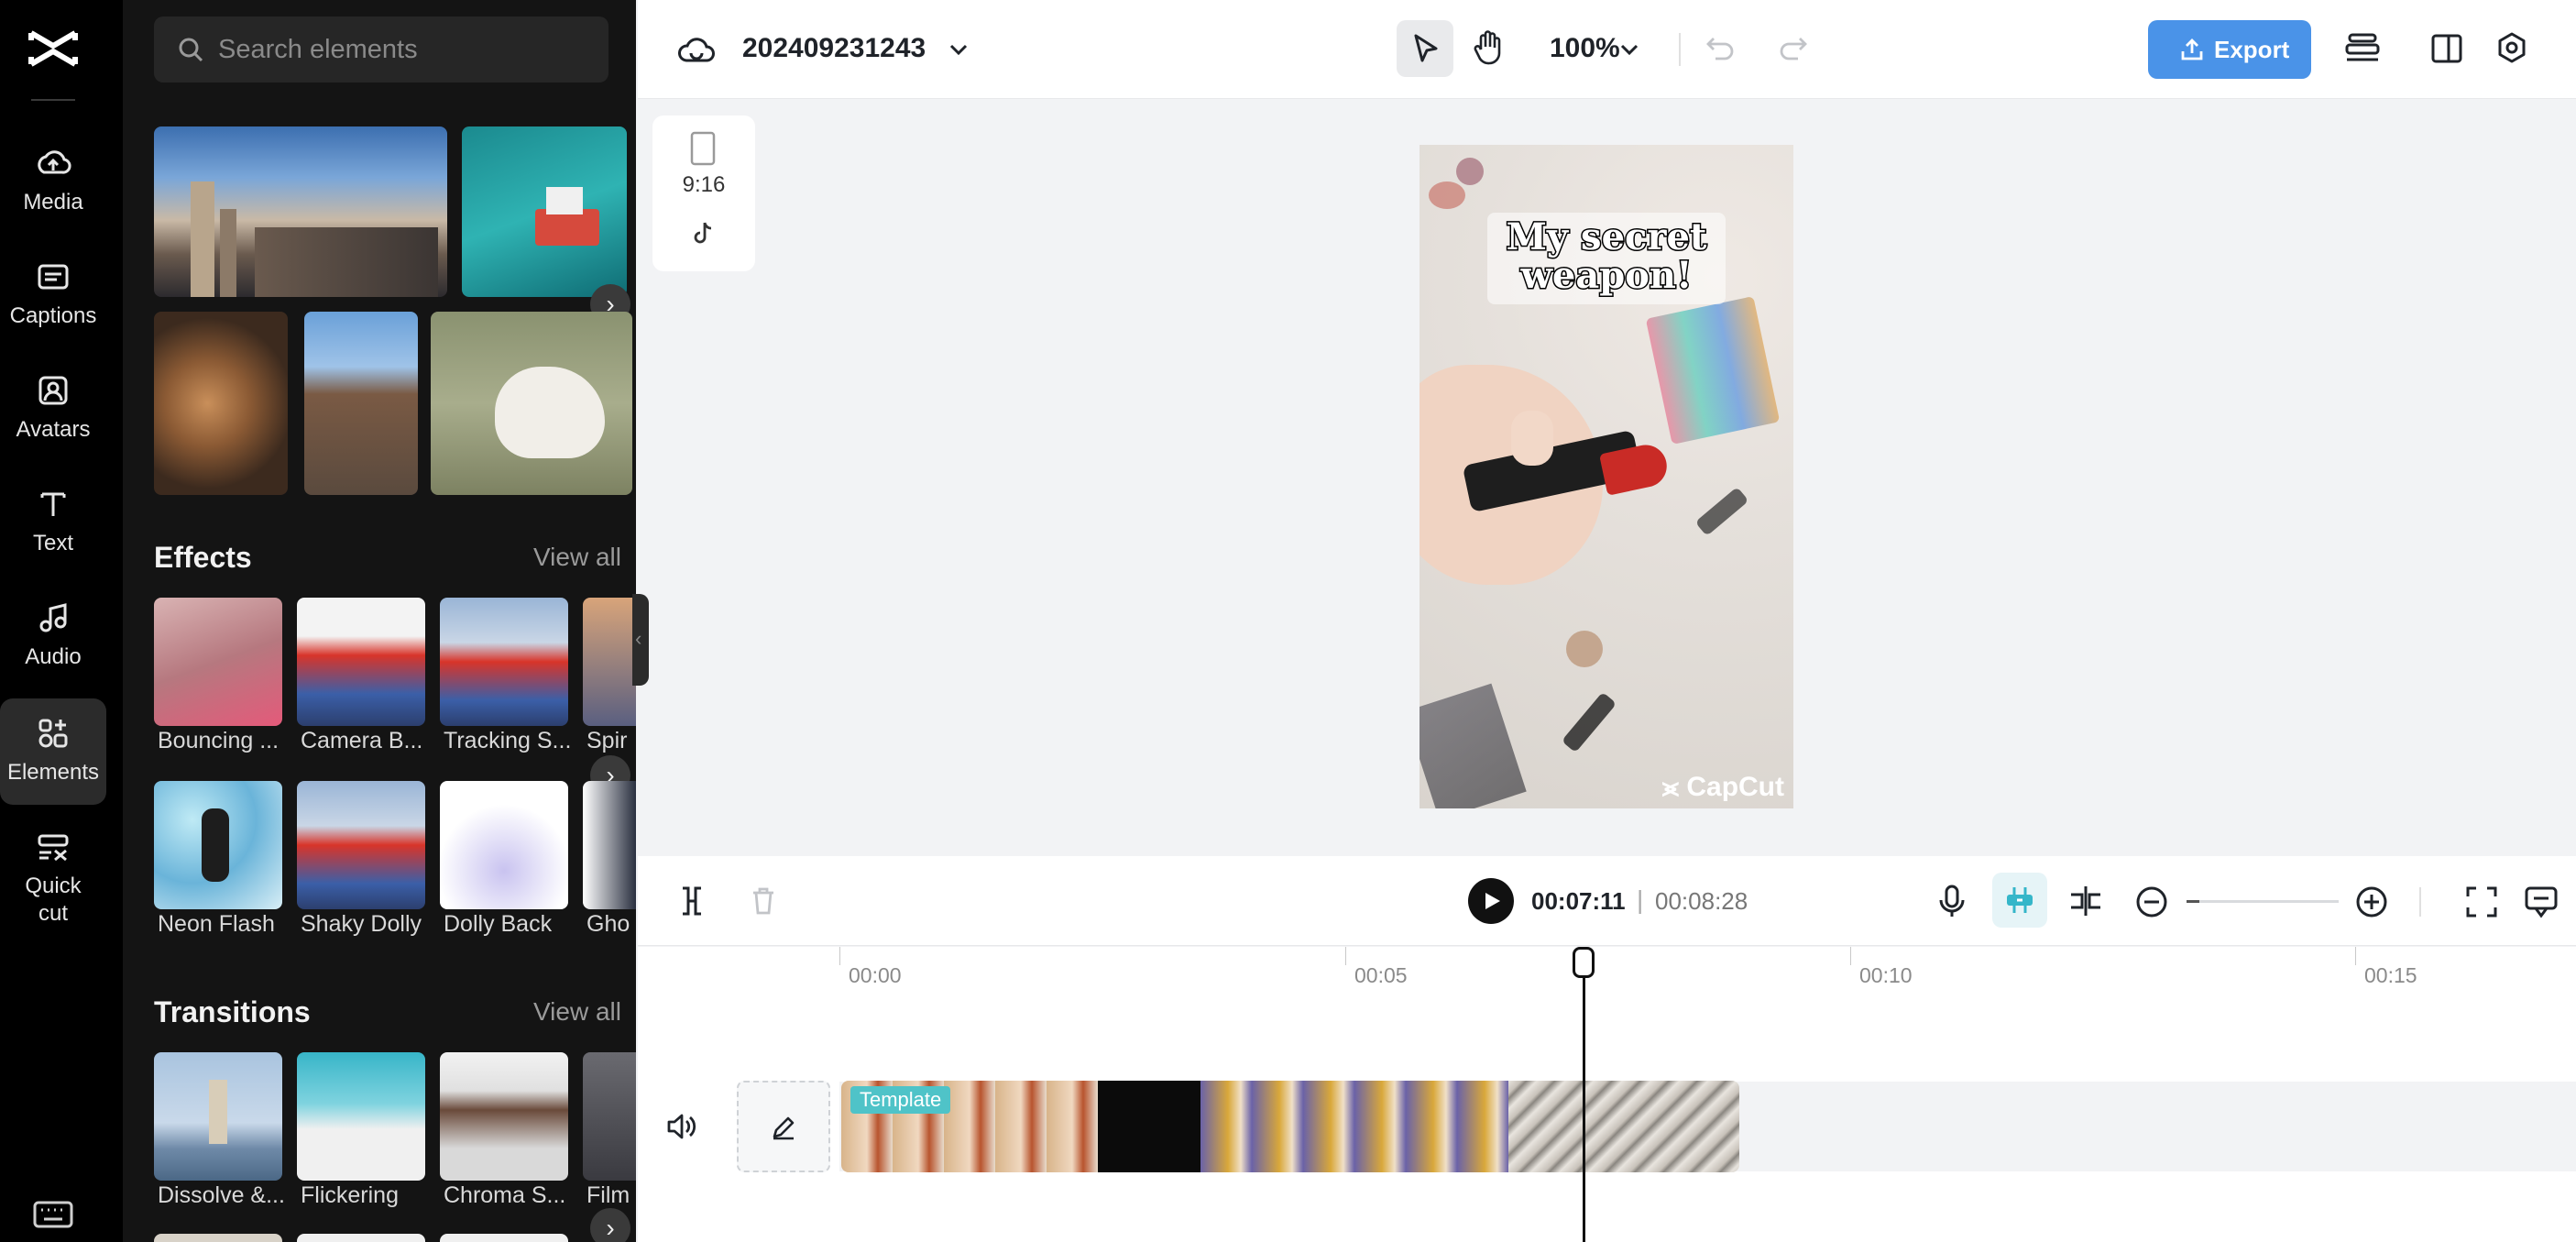  Describe the element at coordinates (577, 557) in the screenshot. I see `effects-view-all-link: View all` at that location.